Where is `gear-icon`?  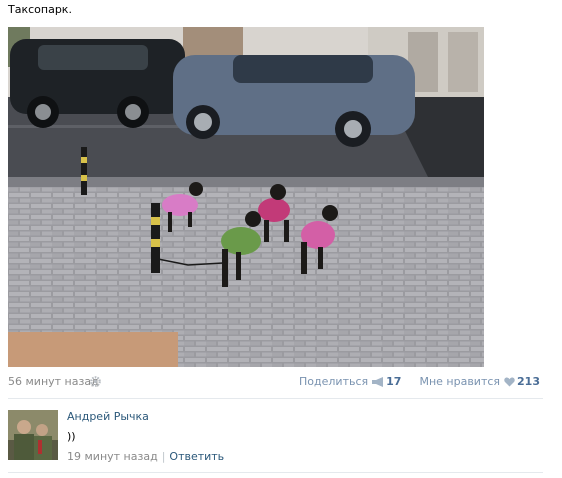 gear-icon is located at coordinates (95, 381).